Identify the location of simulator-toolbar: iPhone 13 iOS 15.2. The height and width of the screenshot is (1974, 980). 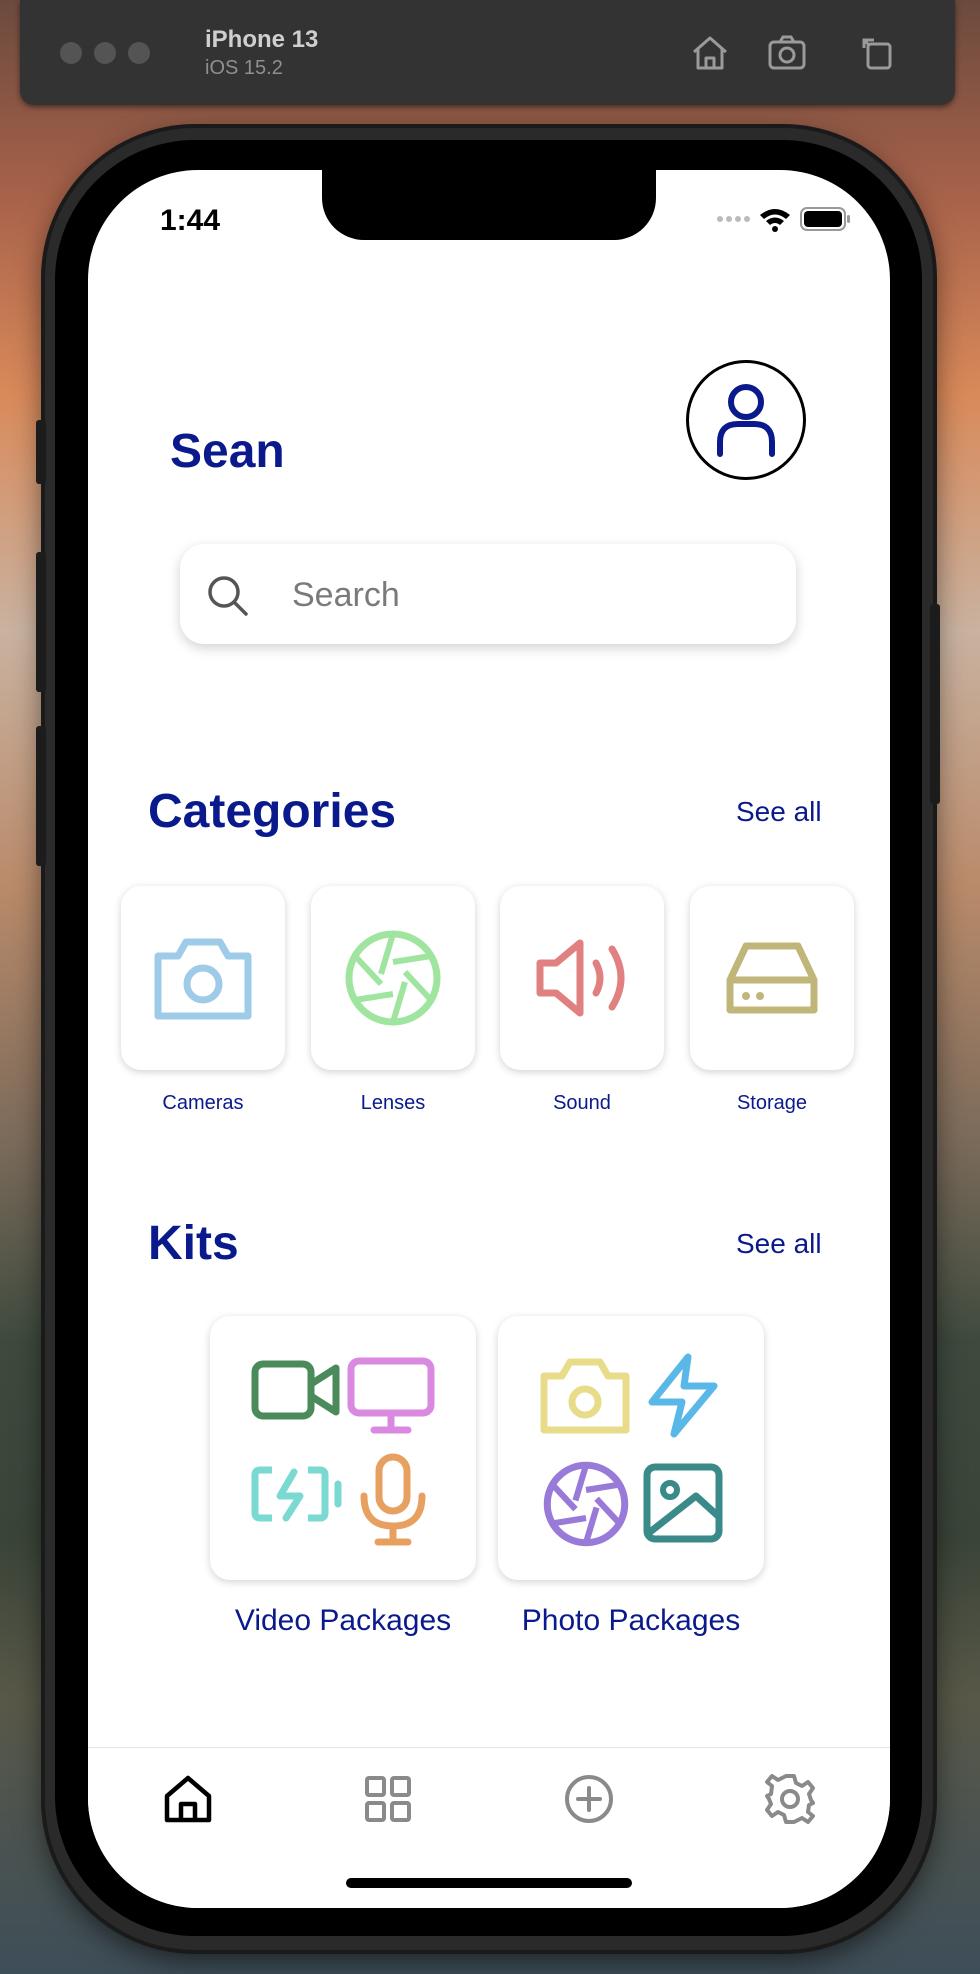
(487, 52).